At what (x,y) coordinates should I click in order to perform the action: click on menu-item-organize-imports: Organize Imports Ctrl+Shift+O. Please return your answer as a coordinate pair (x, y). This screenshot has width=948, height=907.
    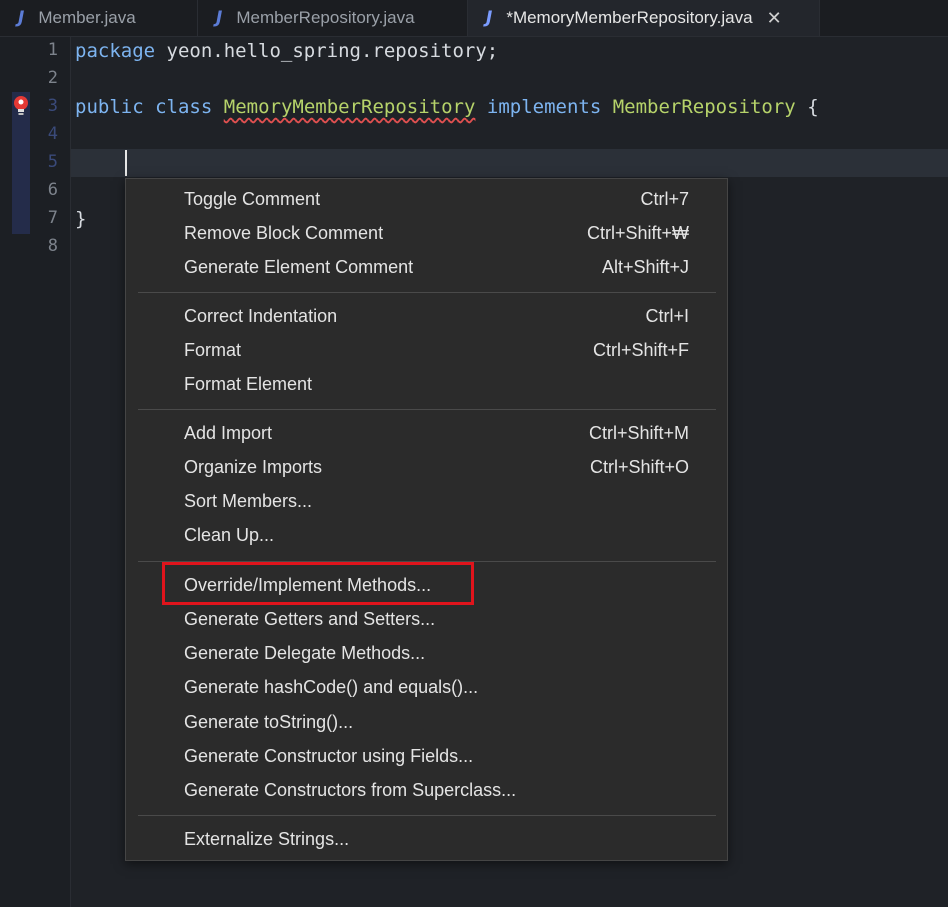
    Looking at the image, I should click on (426, 467).